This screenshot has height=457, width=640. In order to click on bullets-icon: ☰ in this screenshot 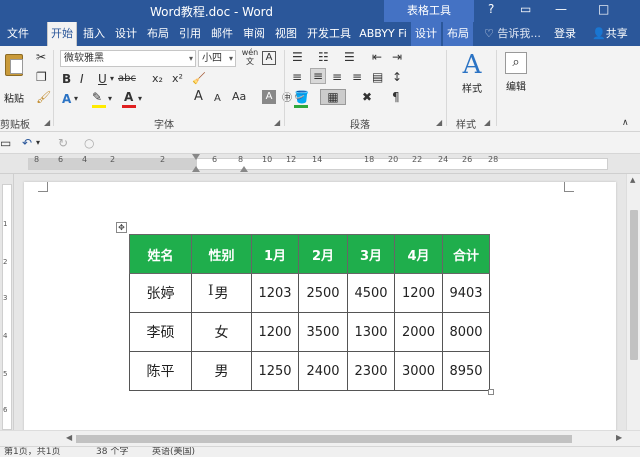, I will do `click(297, 57)`.